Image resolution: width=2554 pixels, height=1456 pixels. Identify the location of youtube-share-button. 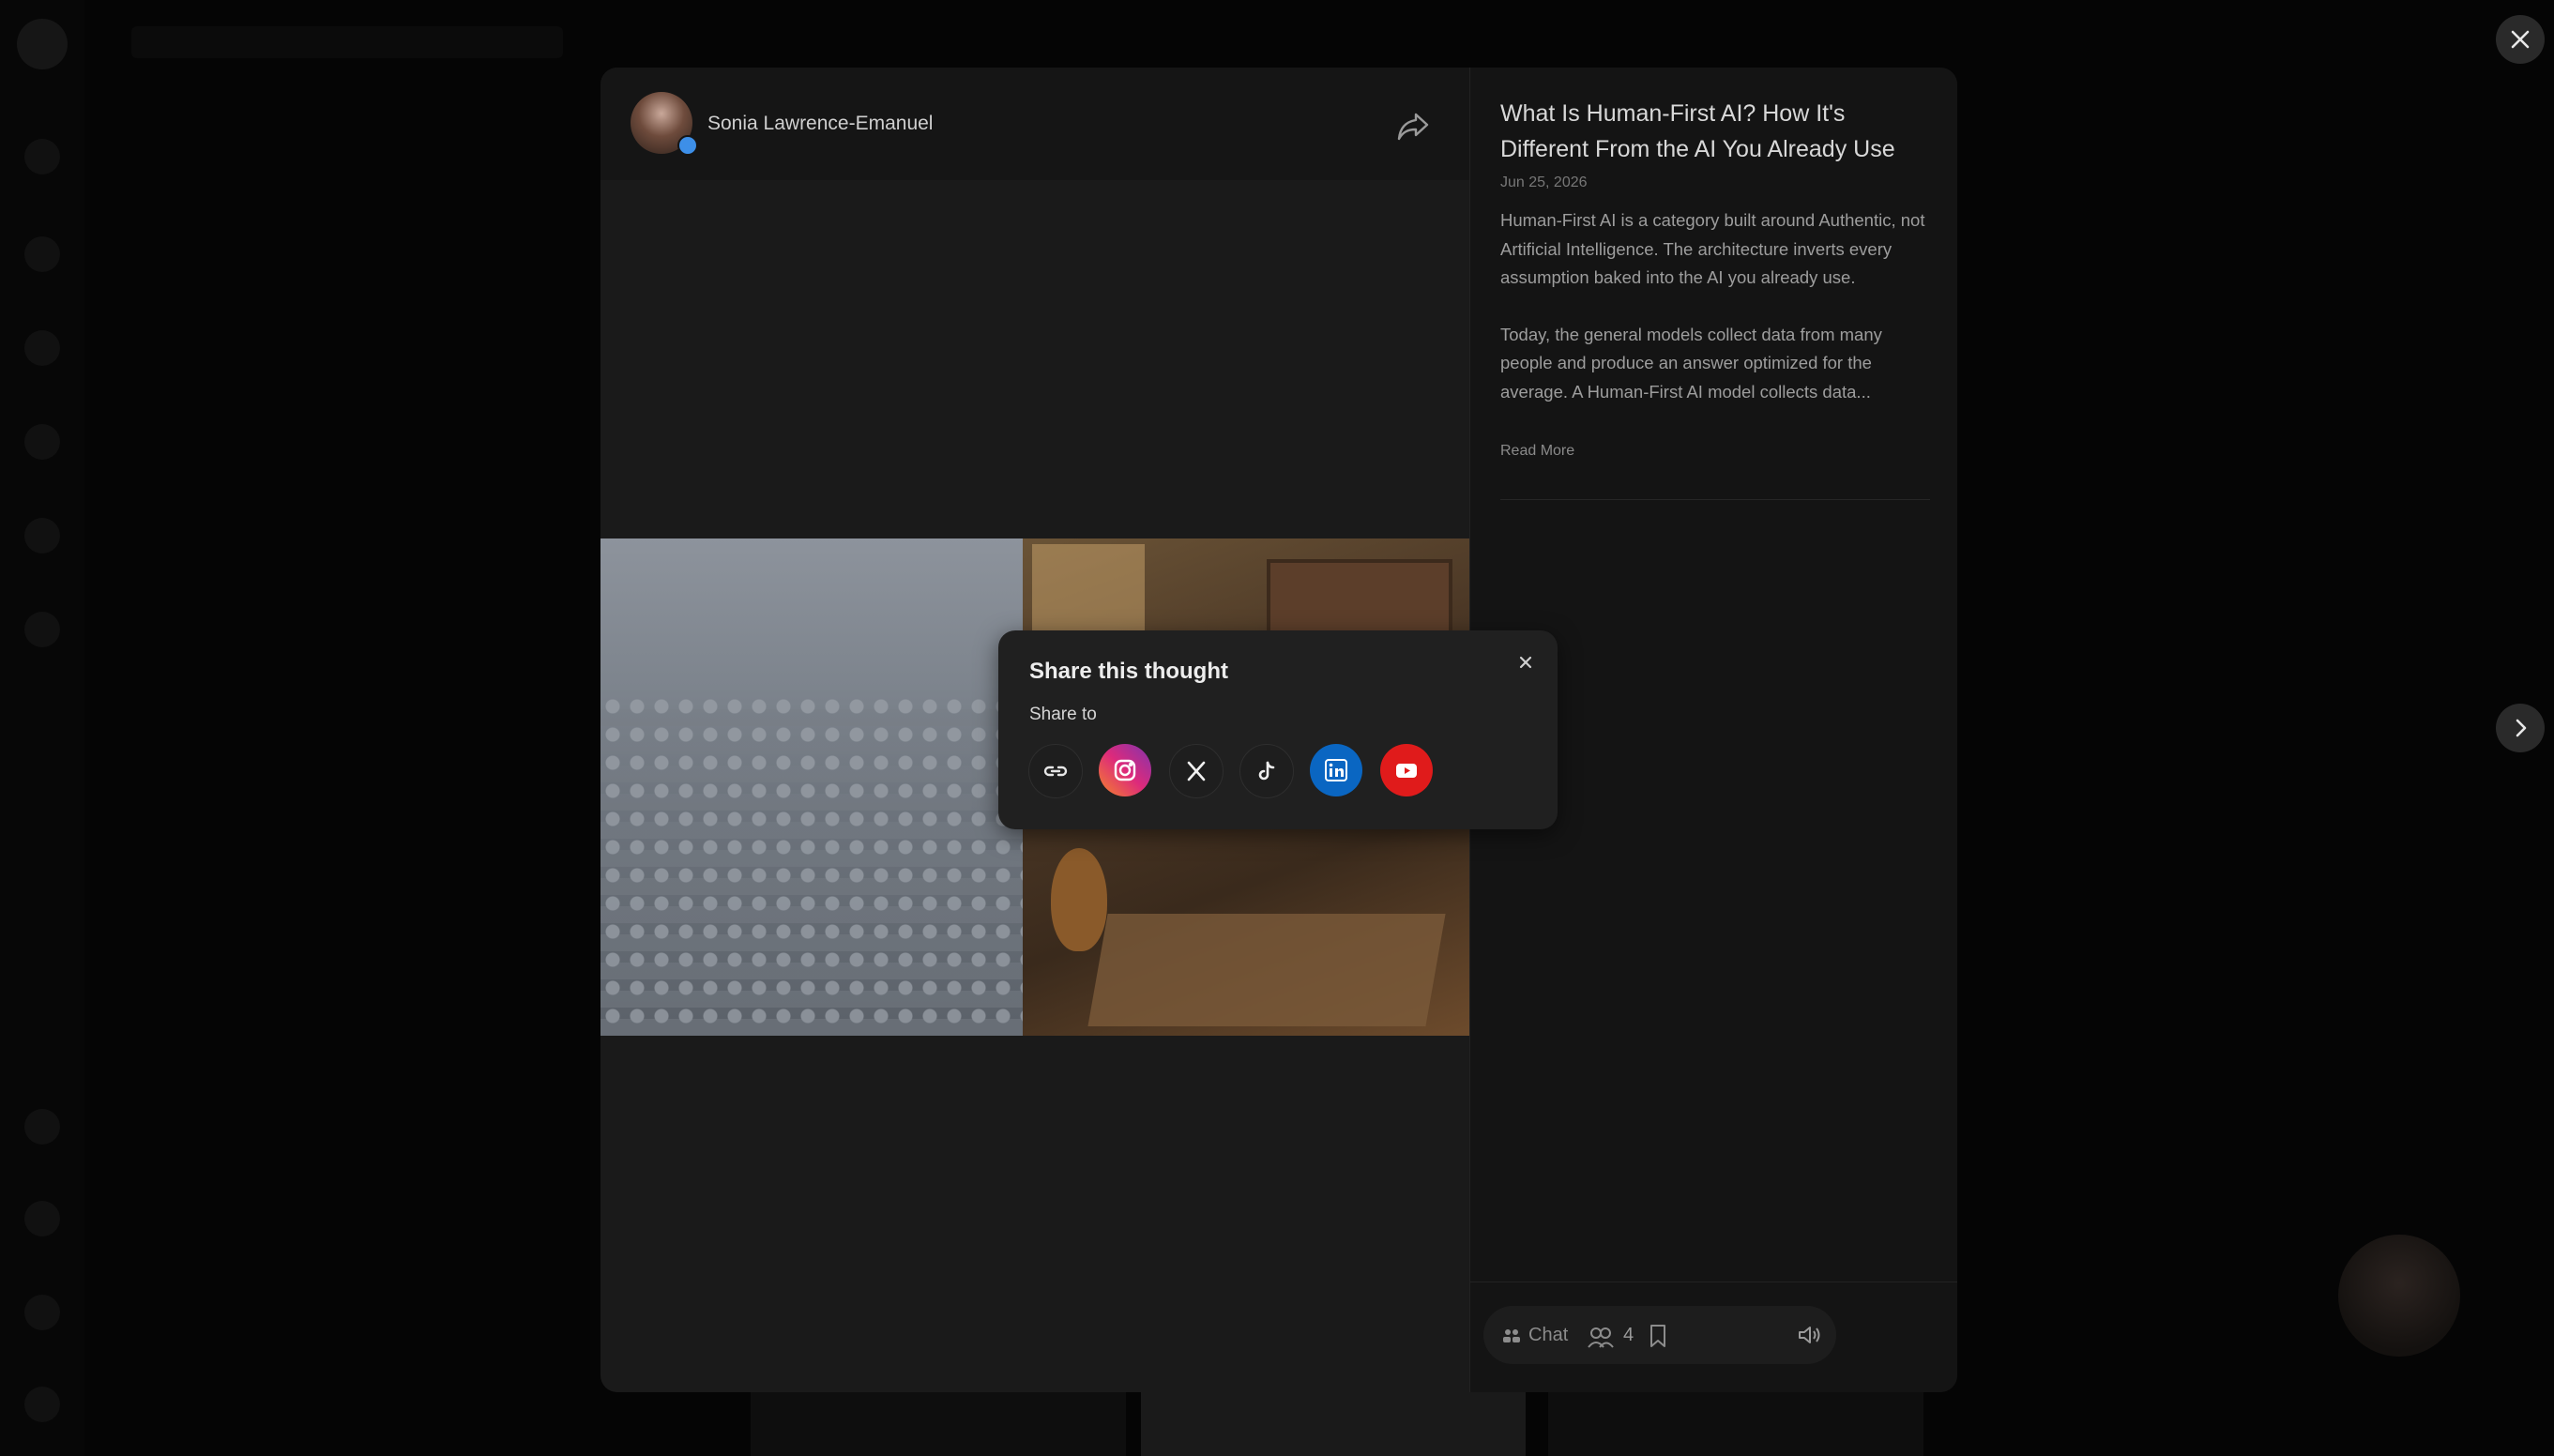
(1406, 770).